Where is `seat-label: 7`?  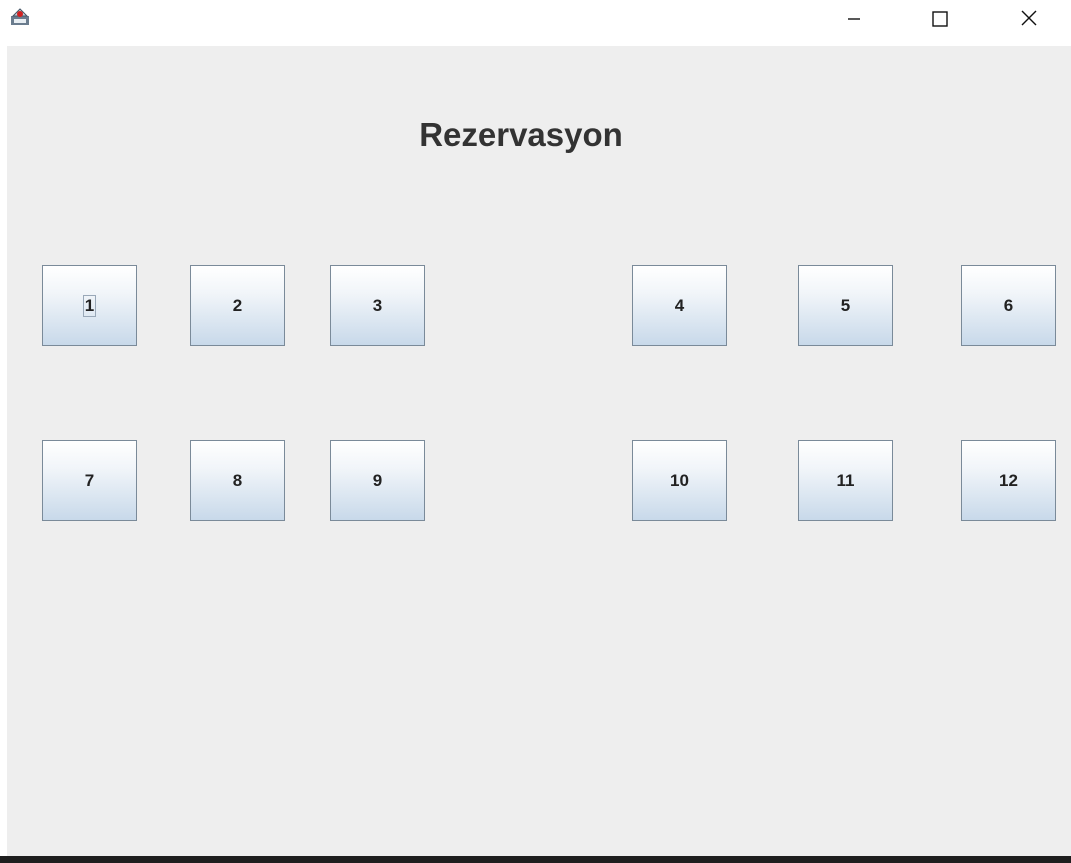 seat-label: 7 is located at coordinates (89, 480).